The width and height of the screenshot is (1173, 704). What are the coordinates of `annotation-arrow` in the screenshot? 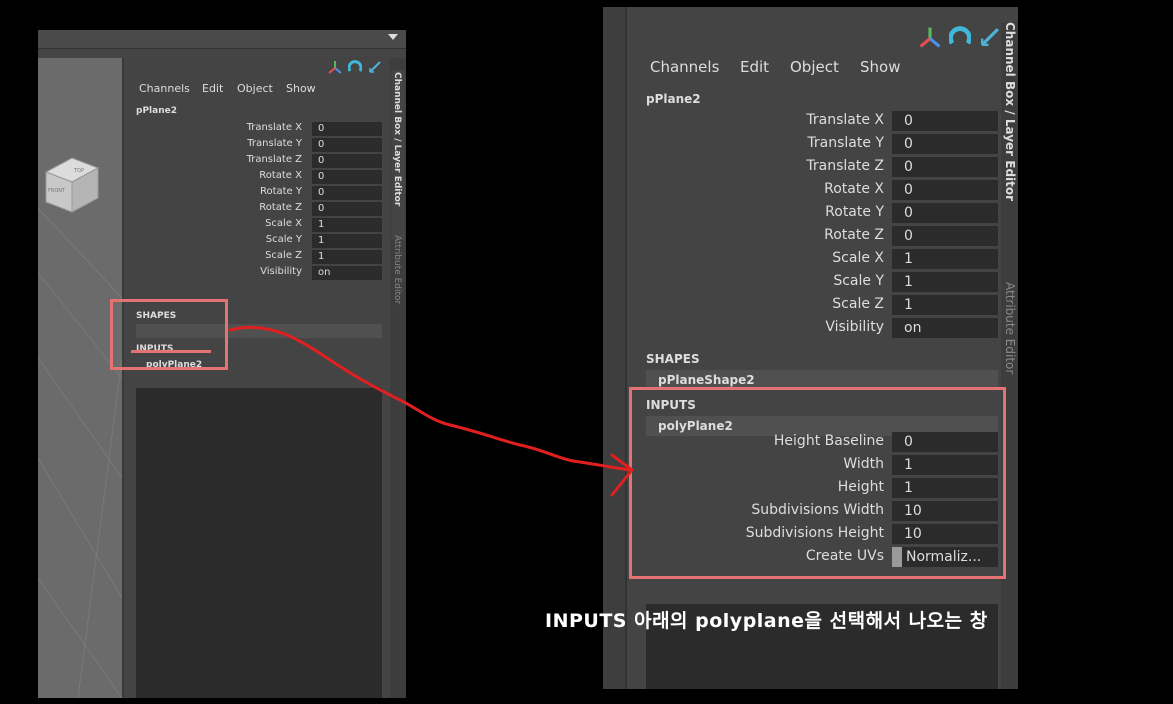 It's located at (431, 411).